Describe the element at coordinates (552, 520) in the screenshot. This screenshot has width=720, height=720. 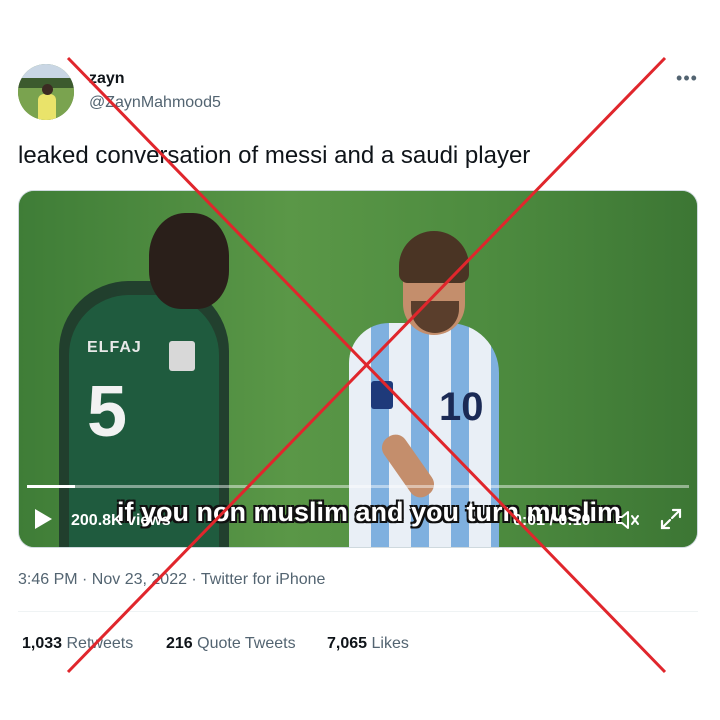
I see `video-time: 0:01 / 0:10` at that location.